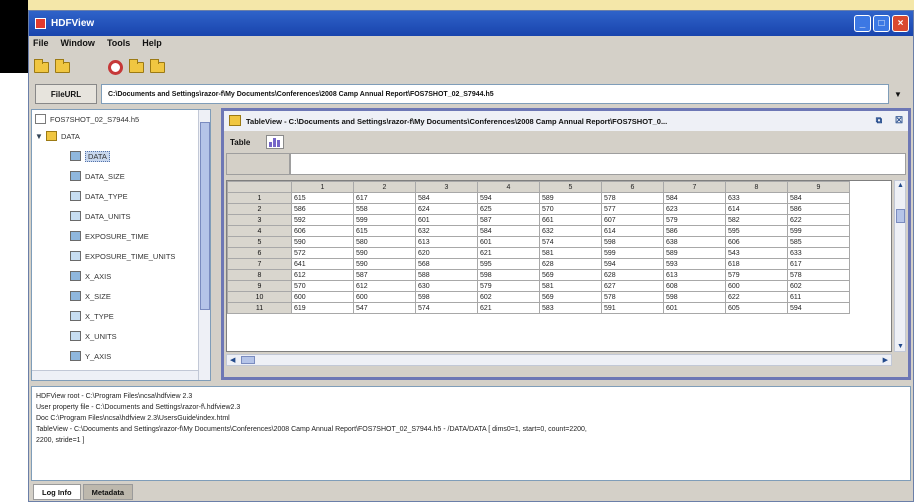 The width and height of the screenshot is (914, 502). I want to click on open-folder-icon, so click(62, 67).